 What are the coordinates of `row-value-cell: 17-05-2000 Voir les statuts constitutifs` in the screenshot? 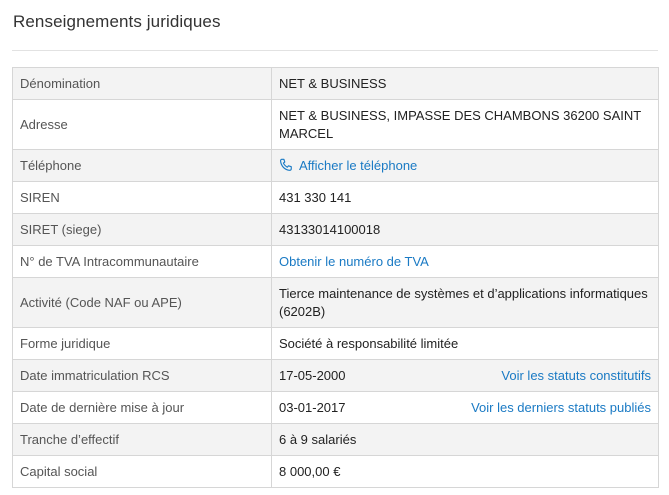 It's located at (465, 375).